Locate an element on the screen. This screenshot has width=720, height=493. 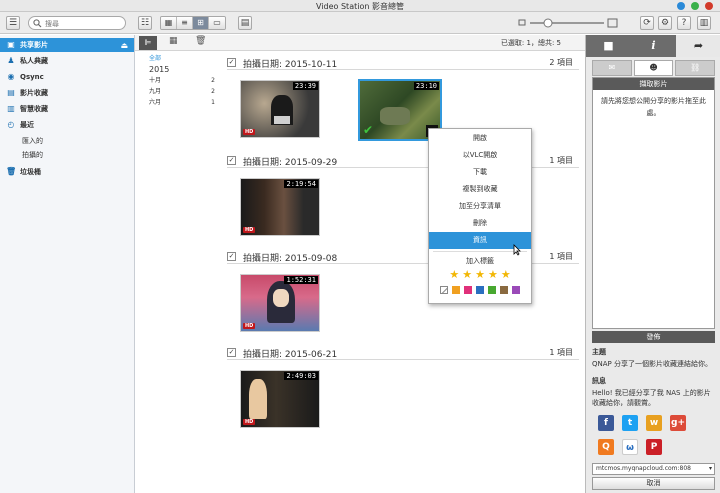
group-header: ✓ 拍攝日期: 2015-10-11 2 項目 is located at coordinates (403, 63).